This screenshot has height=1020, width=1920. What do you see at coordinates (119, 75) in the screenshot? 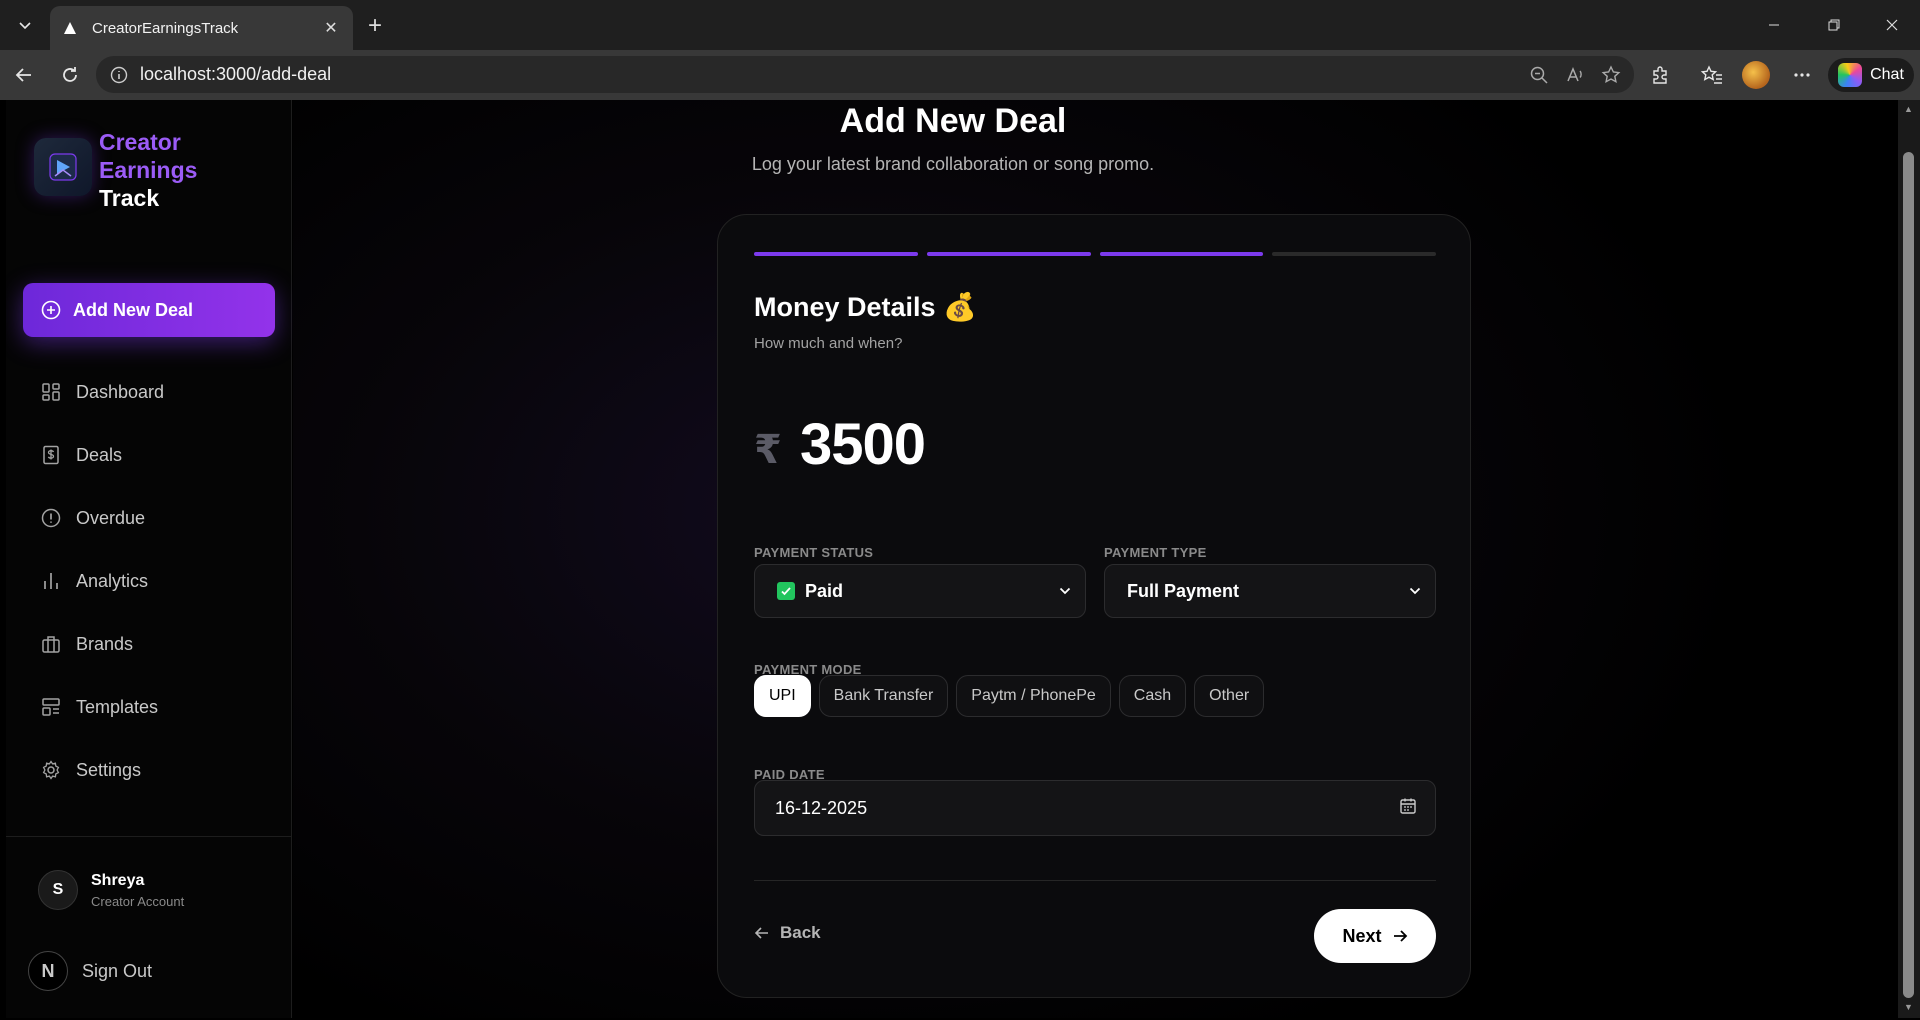
I see `info-icon` at bounding box center [119, 75].